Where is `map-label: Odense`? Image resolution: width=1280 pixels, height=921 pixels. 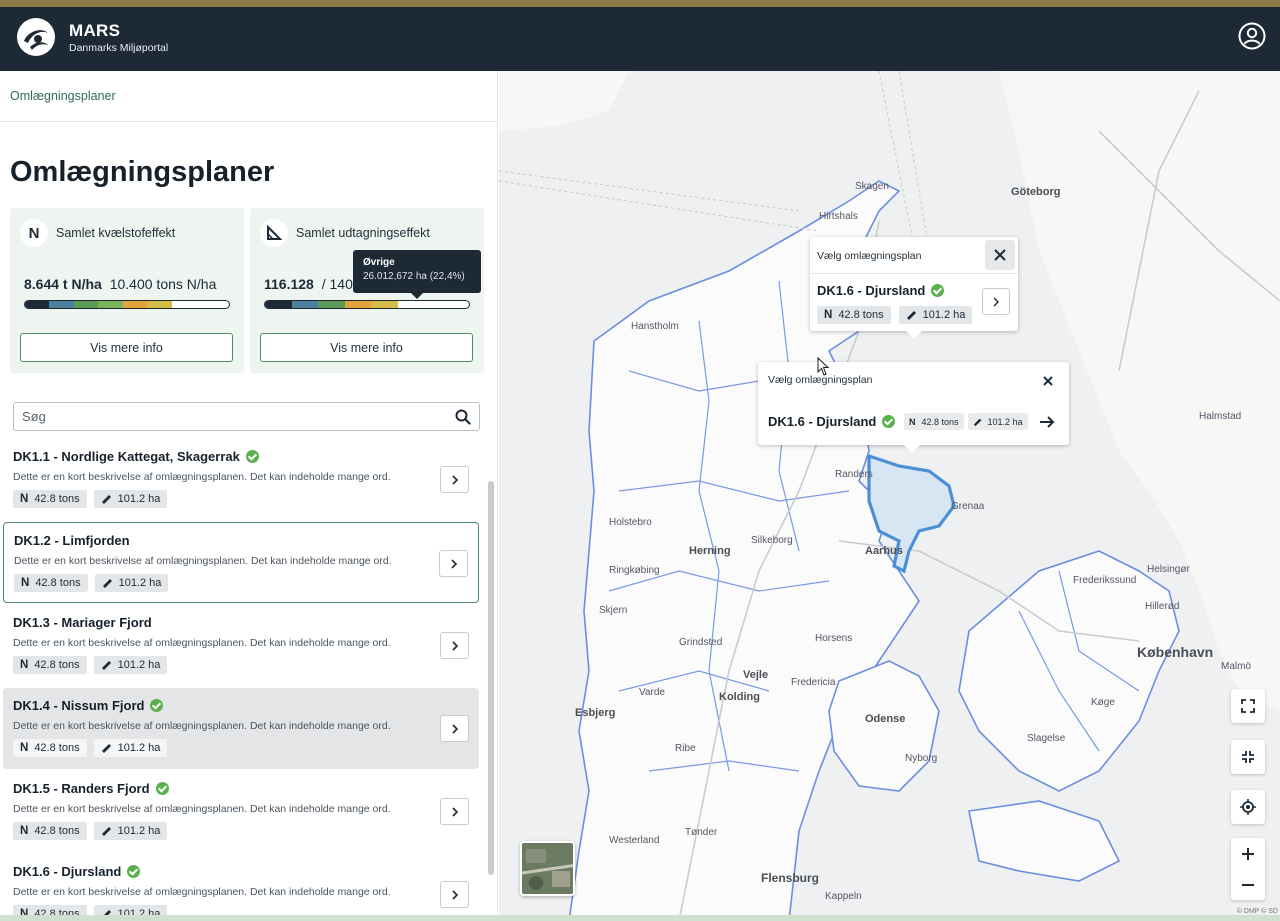 map-label: Odense is located at coordinates (885, 719).